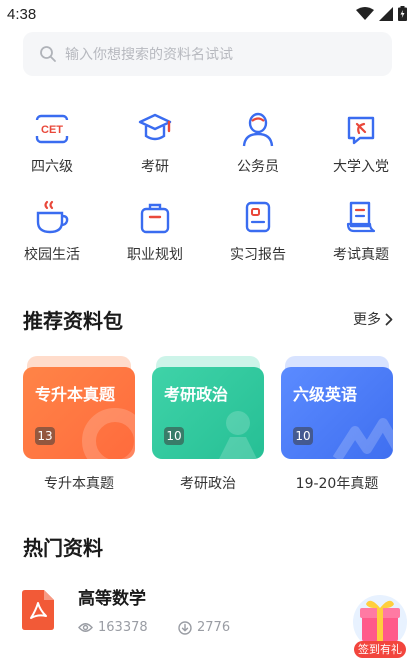  I want to click on search-input: 输入你想搜索的资料名试试, so click(207, 54).